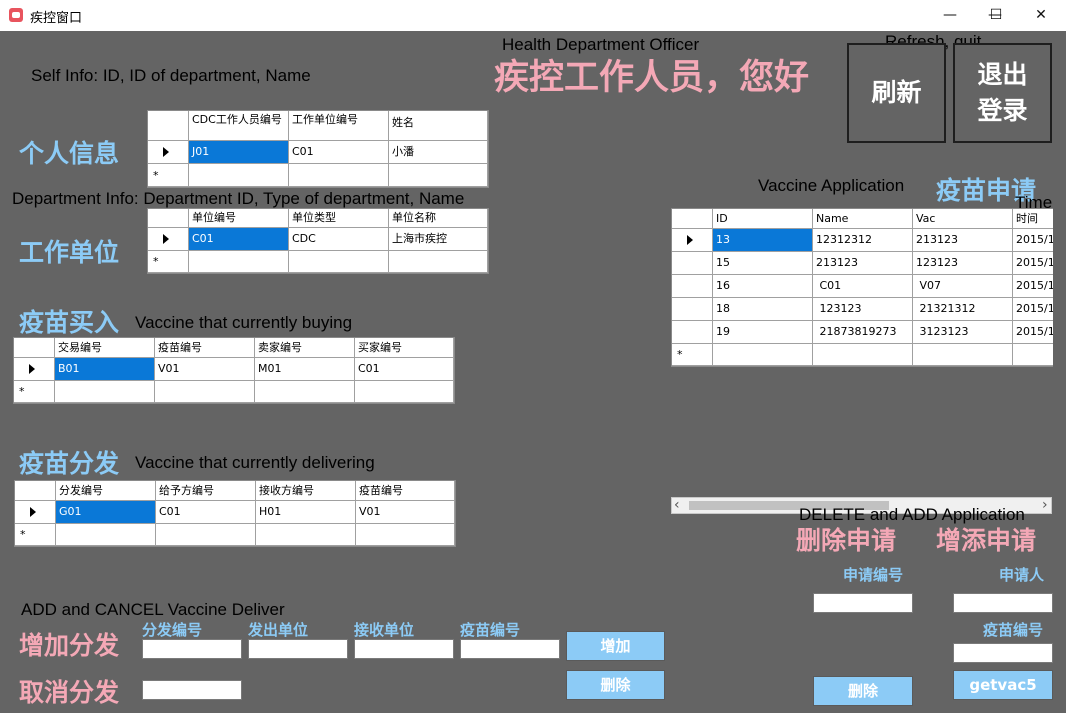 Image resolution: width=1066 pixels, height=713 pixels. What do you see at coordinates (763, 309) in the screenshot?
I see `table-cell: 18` at bounding box center [763, 309].